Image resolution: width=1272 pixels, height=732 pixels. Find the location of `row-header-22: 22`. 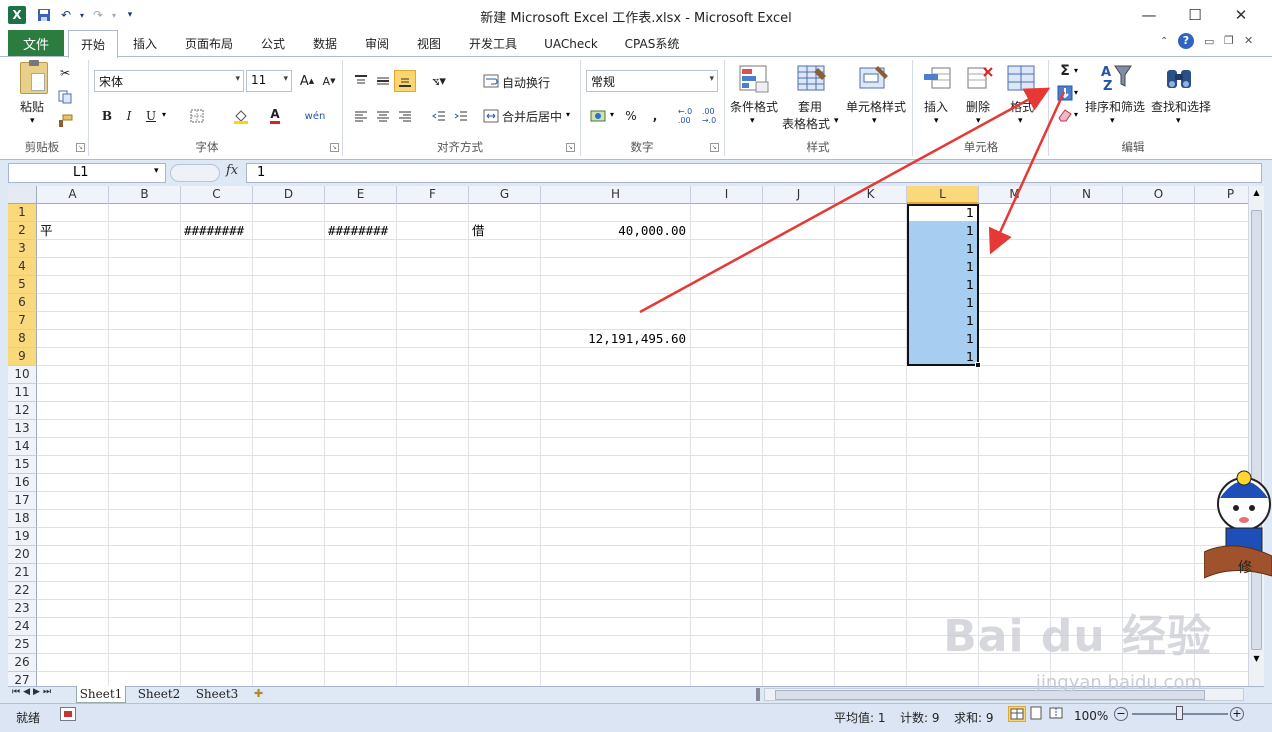

row-header-22: 22 is located at coordinates (22, 591).